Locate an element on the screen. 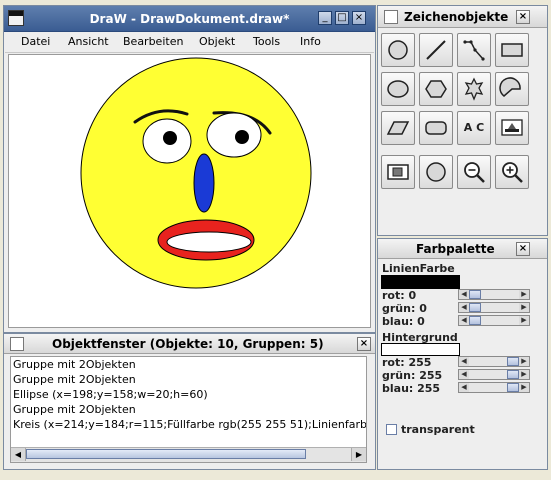  hexagon-tool is located at coordinates (436, 89).